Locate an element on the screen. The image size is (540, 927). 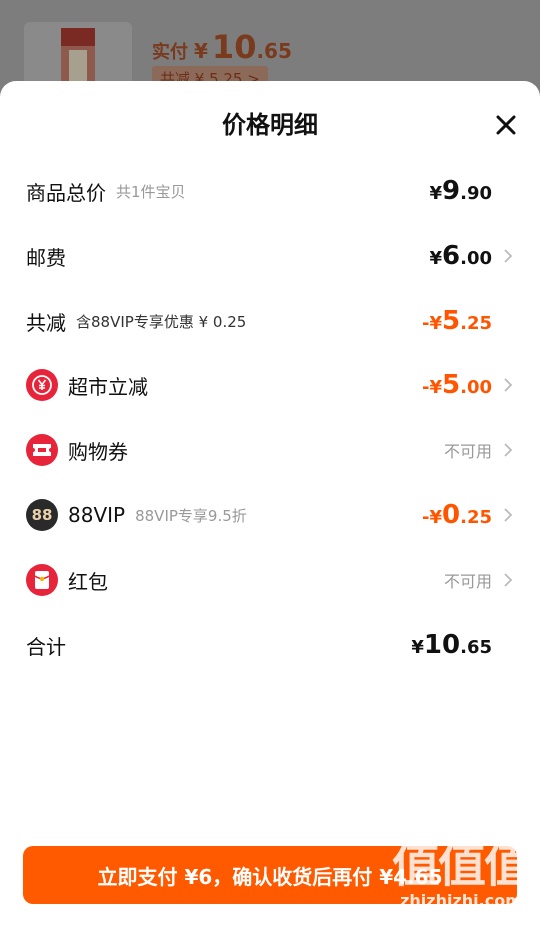
row-label: 购物券 is located at coordinates (98, 451).